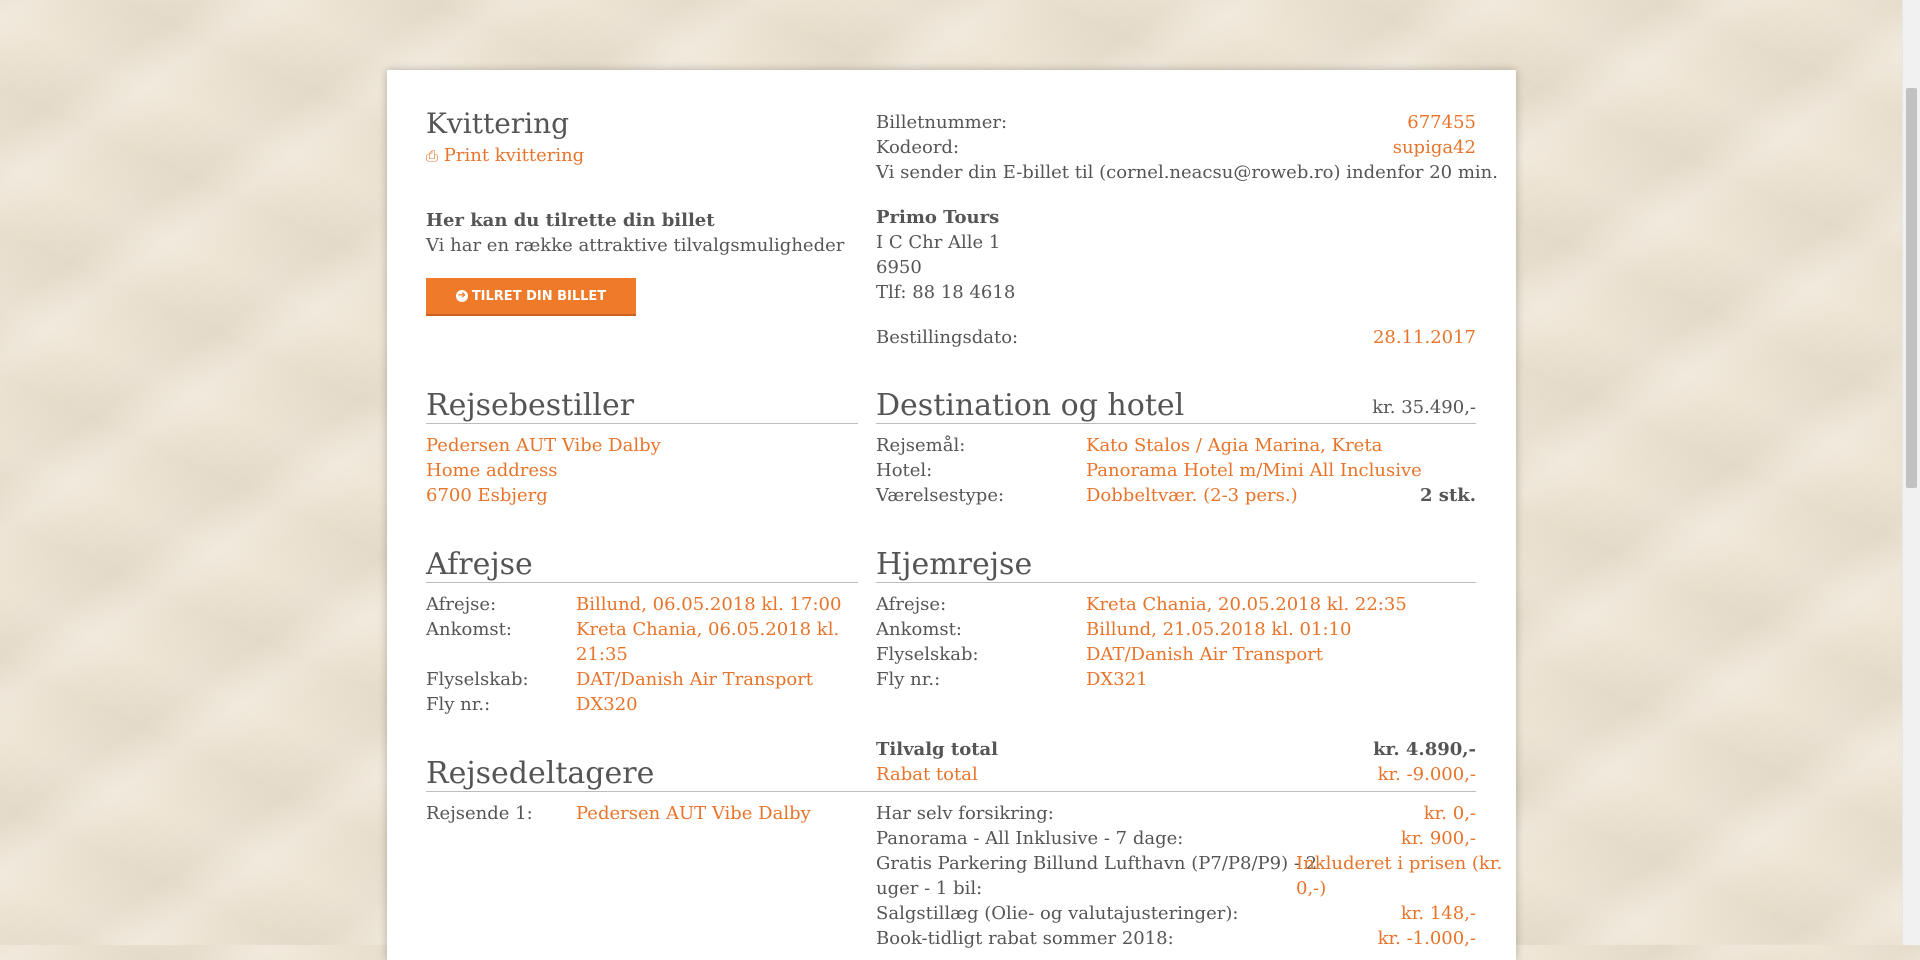 This screenshot has height=960, width=1920. I want to click on booker-name: Pedersen AUT Vibe Dalby, so click(543, 445).